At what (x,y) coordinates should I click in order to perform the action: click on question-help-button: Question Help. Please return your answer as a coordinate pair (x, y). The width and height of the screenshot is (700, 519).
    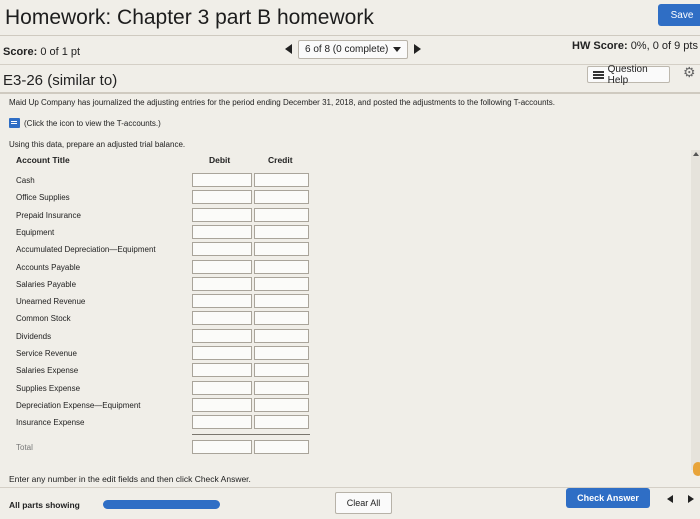
    Looking at the image, I should click on (628, 74).